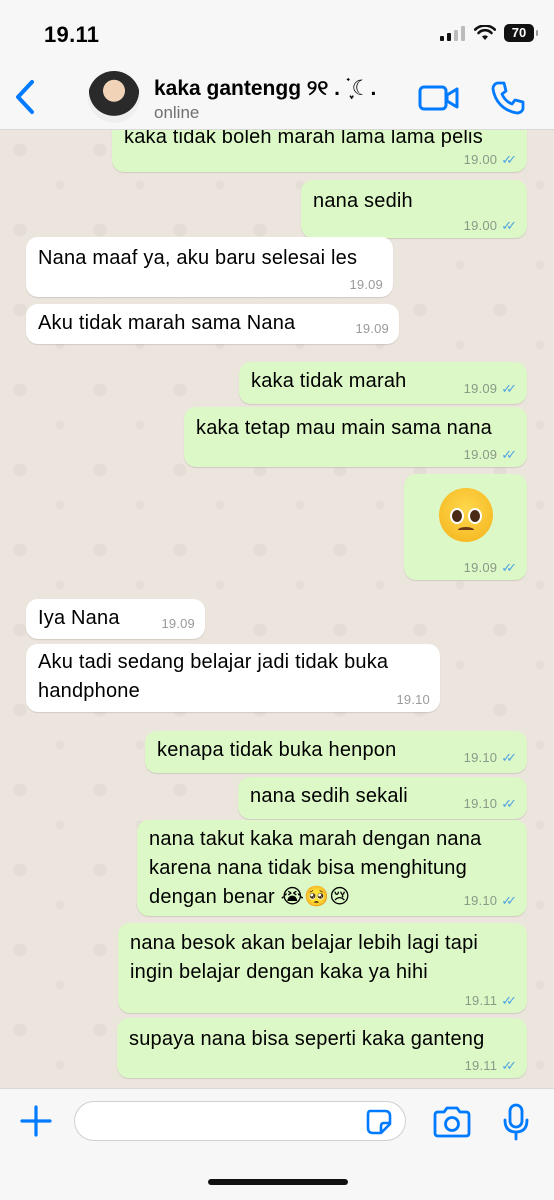 This screenshot has width=554, height=1200. I want to click on status-icons: 70, so click(489, 33).